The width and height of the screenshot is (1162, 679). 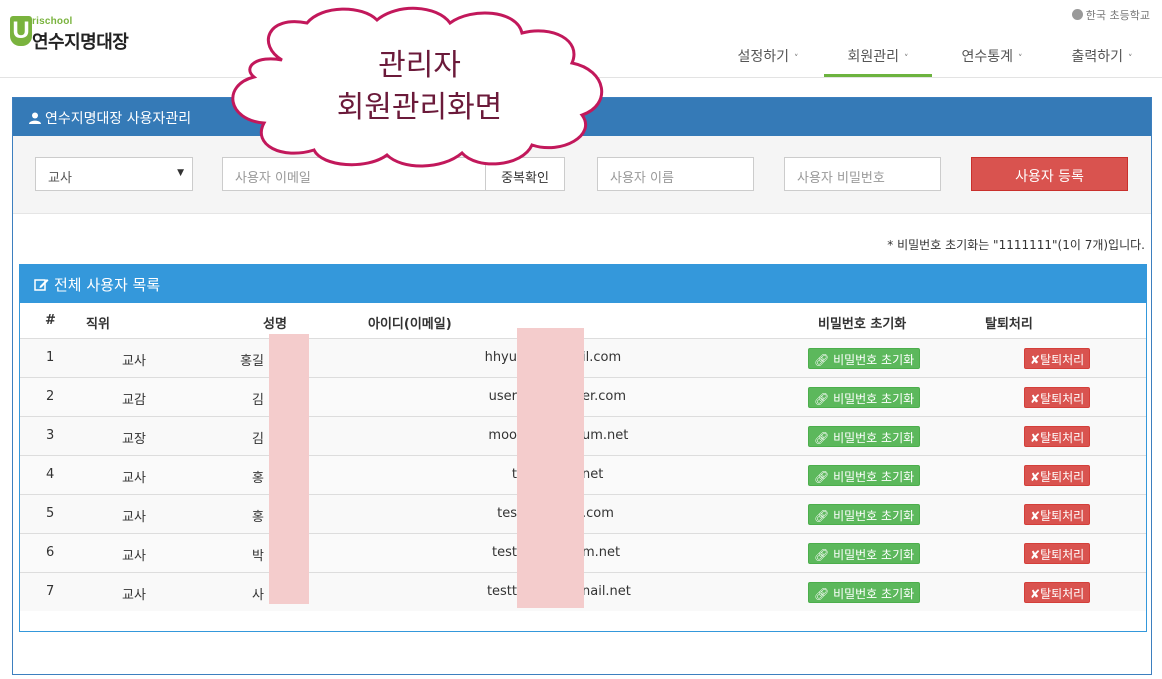 What do you see at coordinates (841, 178) in the screenshot?
I see `password-placeholder: 사용자 비밀번호` at bounding box center [841, 178].